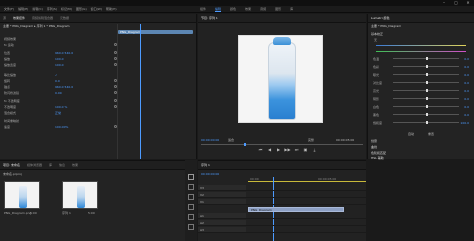  What do you see at coordinates (233, 9) in the screenshot?
I see `workspace-color: 颜色` at bounding box center [233, 9].